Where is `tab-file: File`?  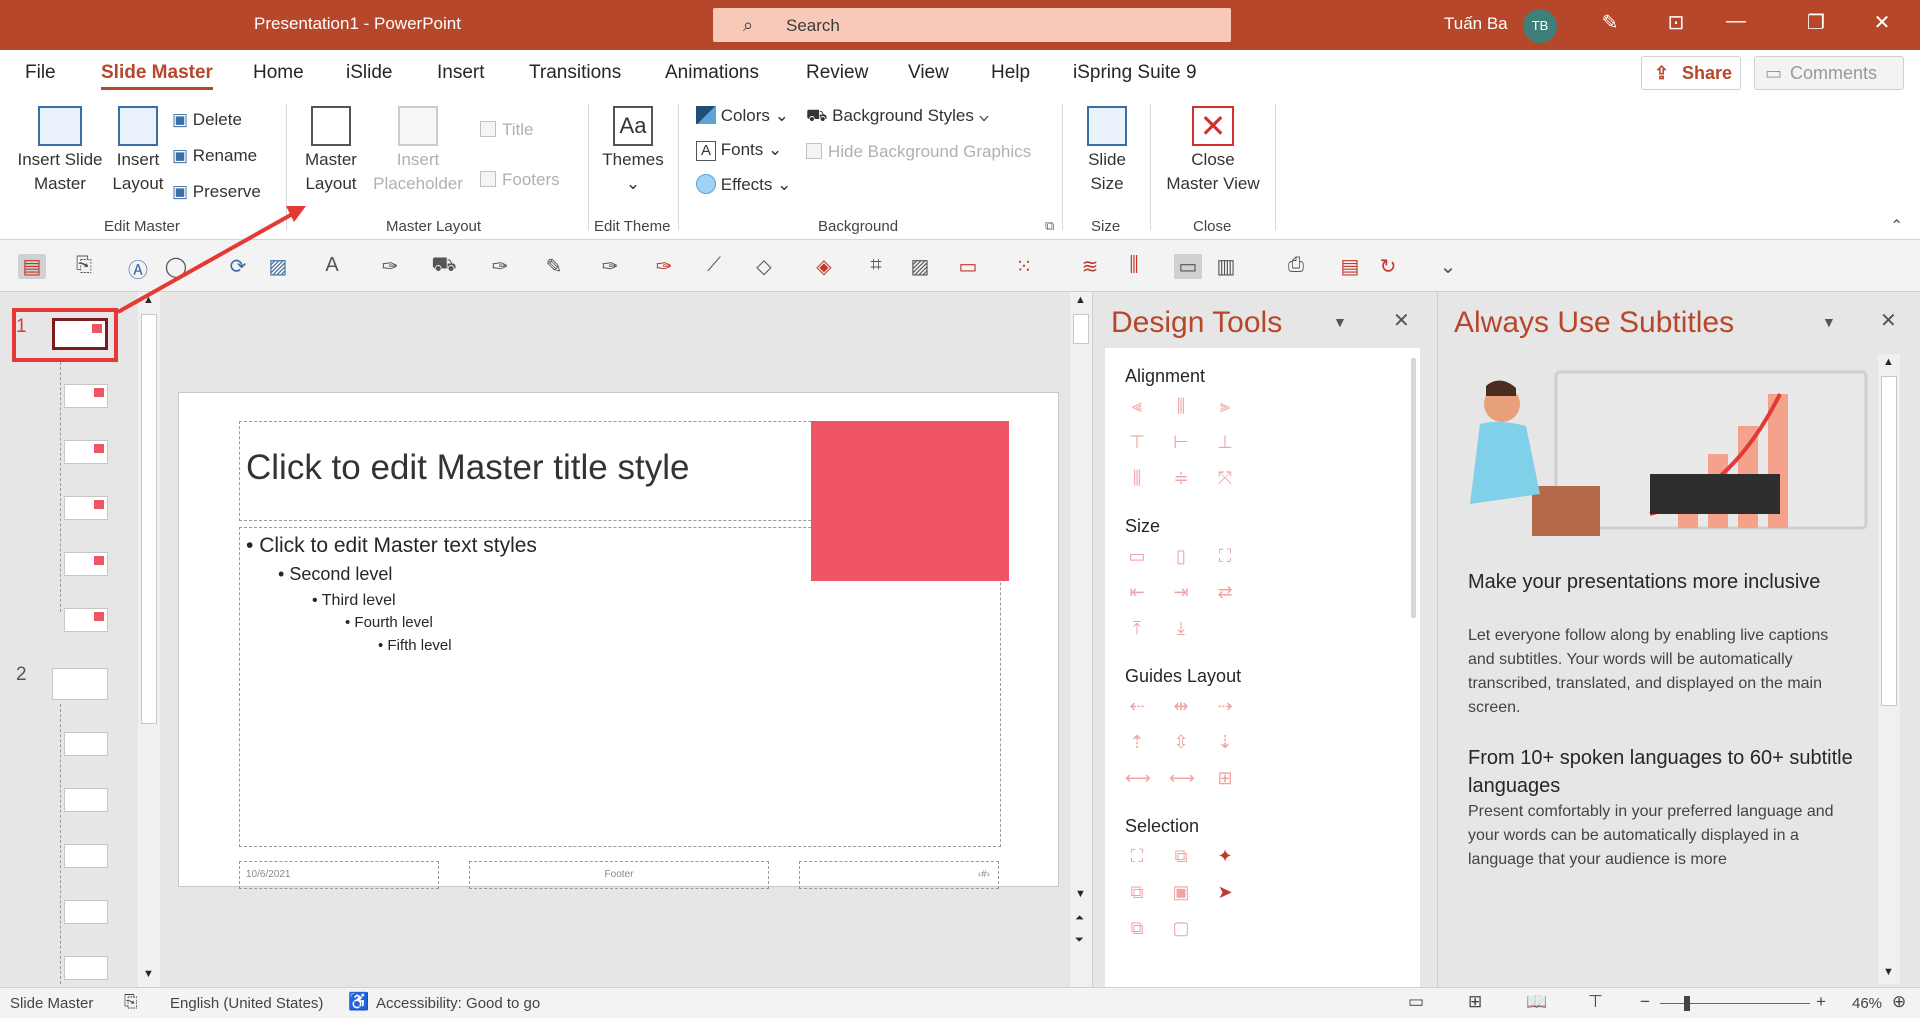 tab-file: File is located at coordinates (40, 73).